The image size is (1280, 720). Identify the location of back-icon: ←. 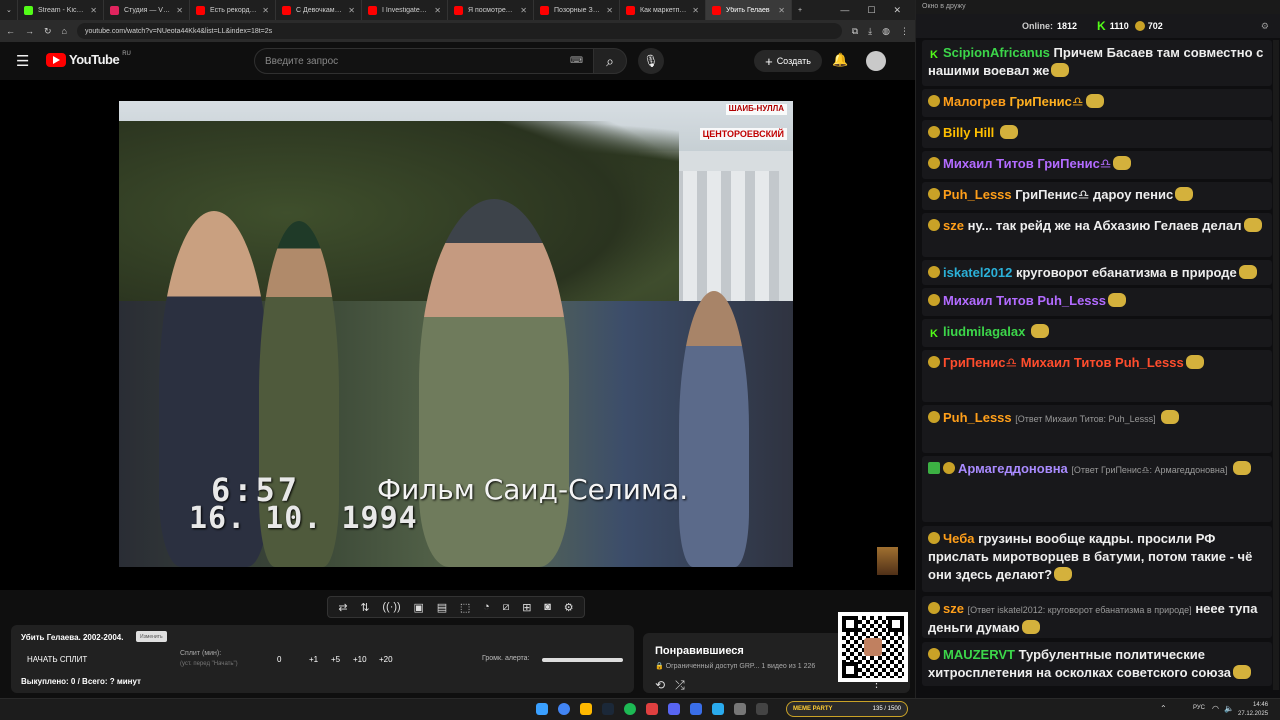
(10, 31).